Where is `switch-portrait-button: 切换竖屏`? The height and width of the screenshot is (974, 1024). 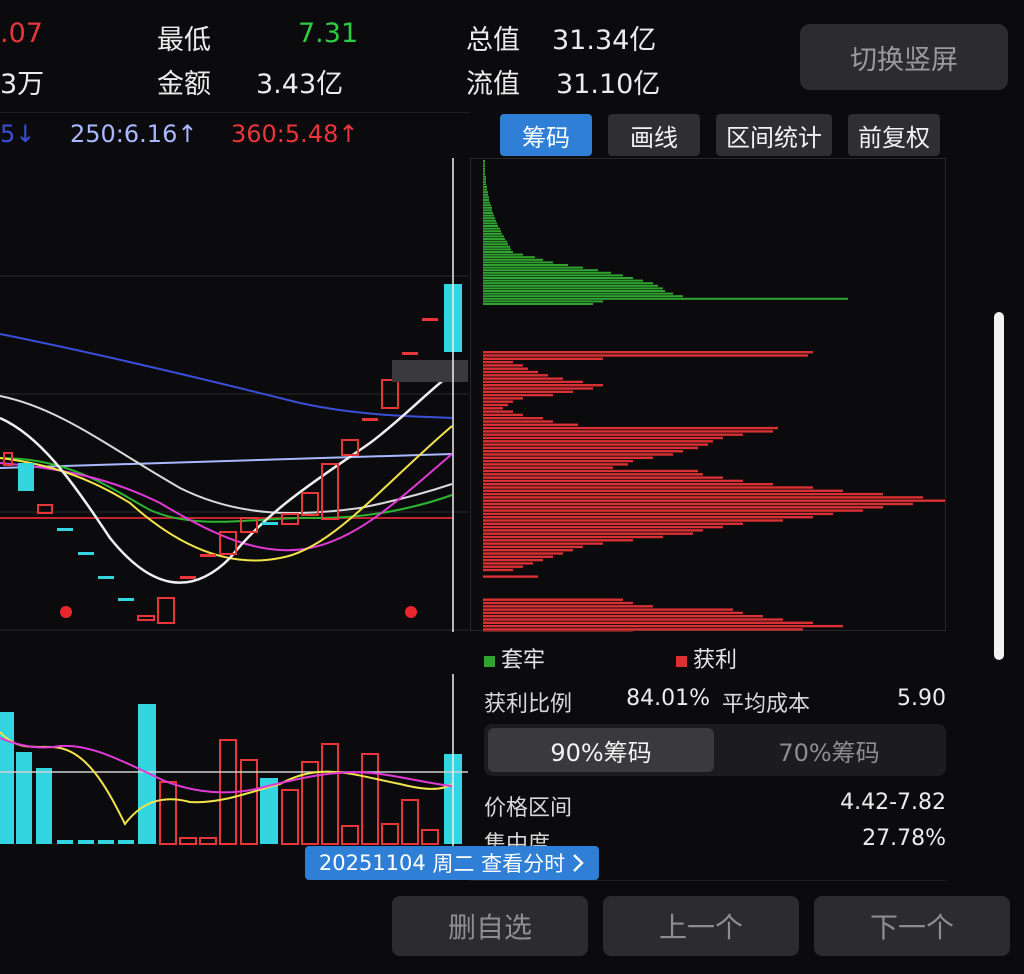 switch-portrait-button: 切换竖屏 is located at coordinates (904, 57).